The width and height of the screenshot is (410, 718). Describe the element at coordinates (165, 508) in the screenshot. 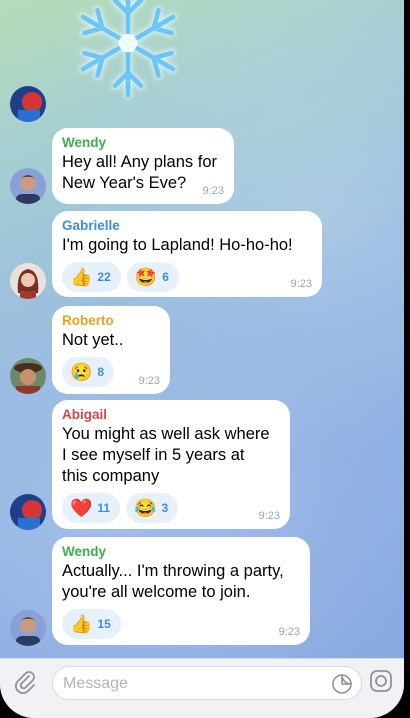

I see `reaction-count: 3` at that location.